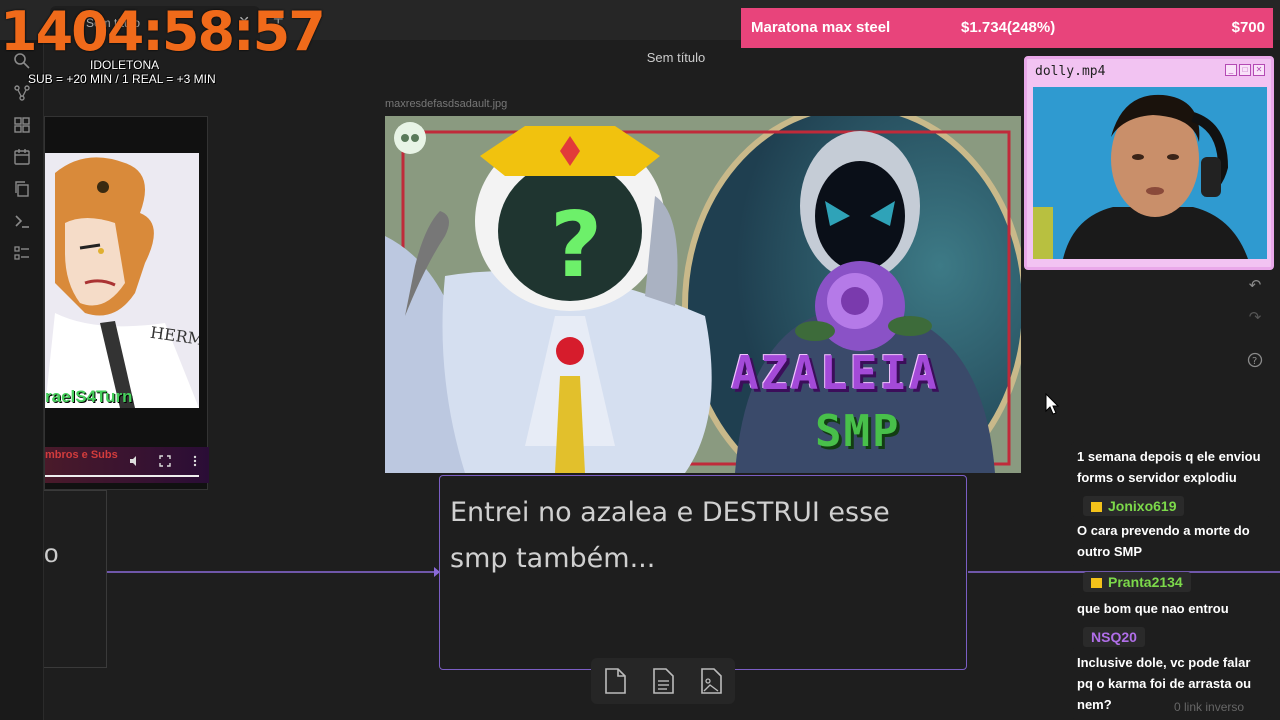 The height and width of the screenshot is (720, 1280). I want to click on help-icon: ?, so click(1255, 360).